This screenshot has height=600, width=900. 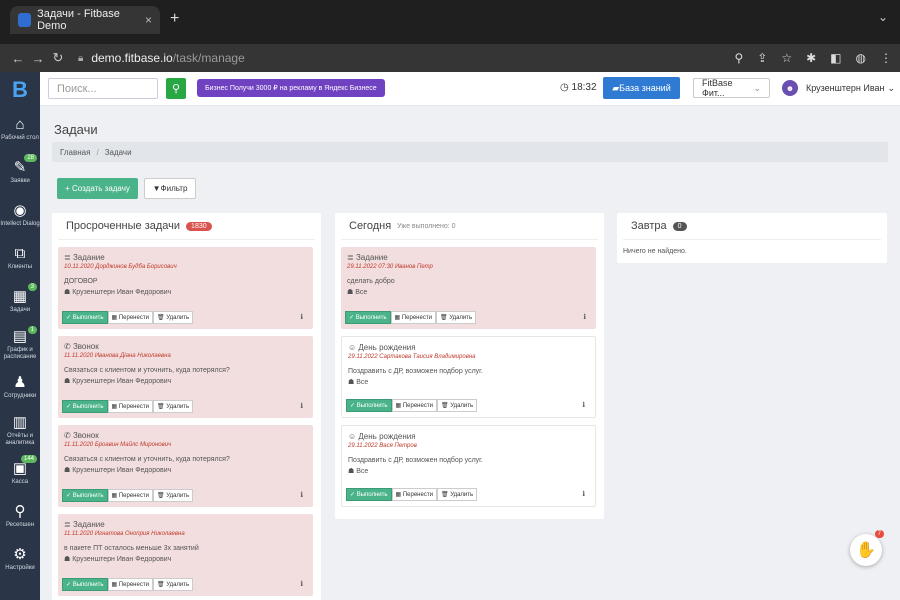 What do you see at coordinates (731, 88) in the screenshot?
I see `club-select: FitBase Фит... ⌄` at bounding box center [731, 88].